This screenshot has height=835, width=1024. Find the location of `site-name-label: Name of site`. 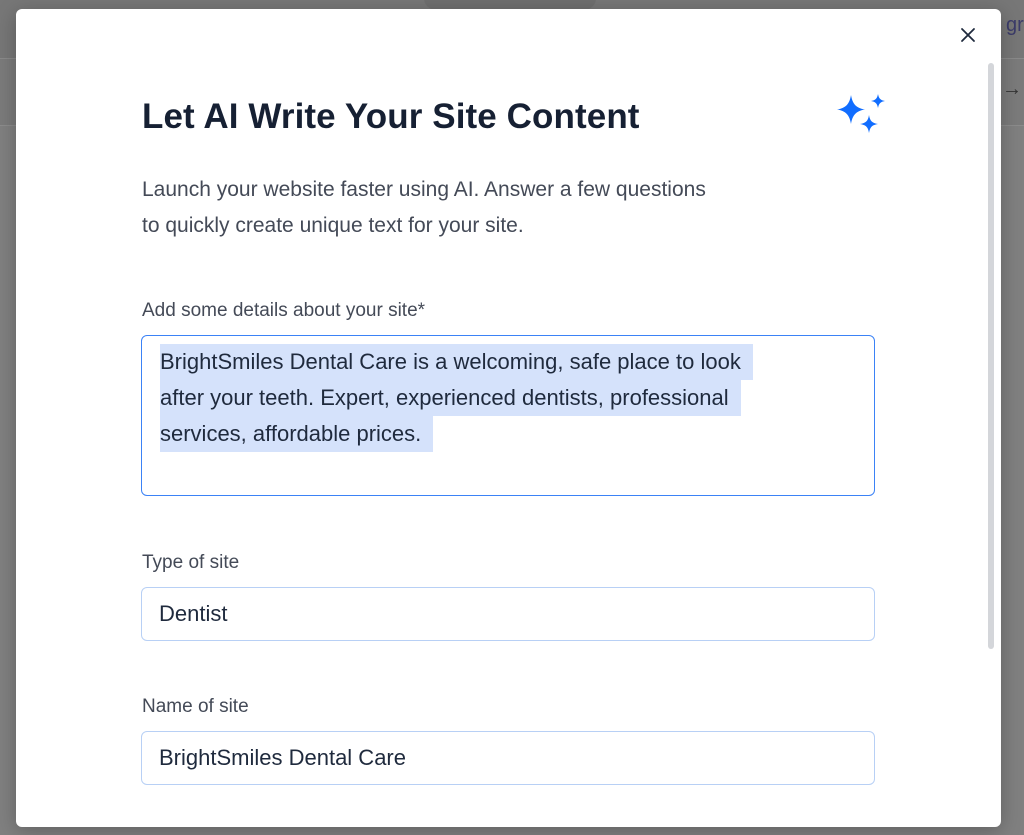

site-name-label: Name of site is located at coordinates (195, 706).